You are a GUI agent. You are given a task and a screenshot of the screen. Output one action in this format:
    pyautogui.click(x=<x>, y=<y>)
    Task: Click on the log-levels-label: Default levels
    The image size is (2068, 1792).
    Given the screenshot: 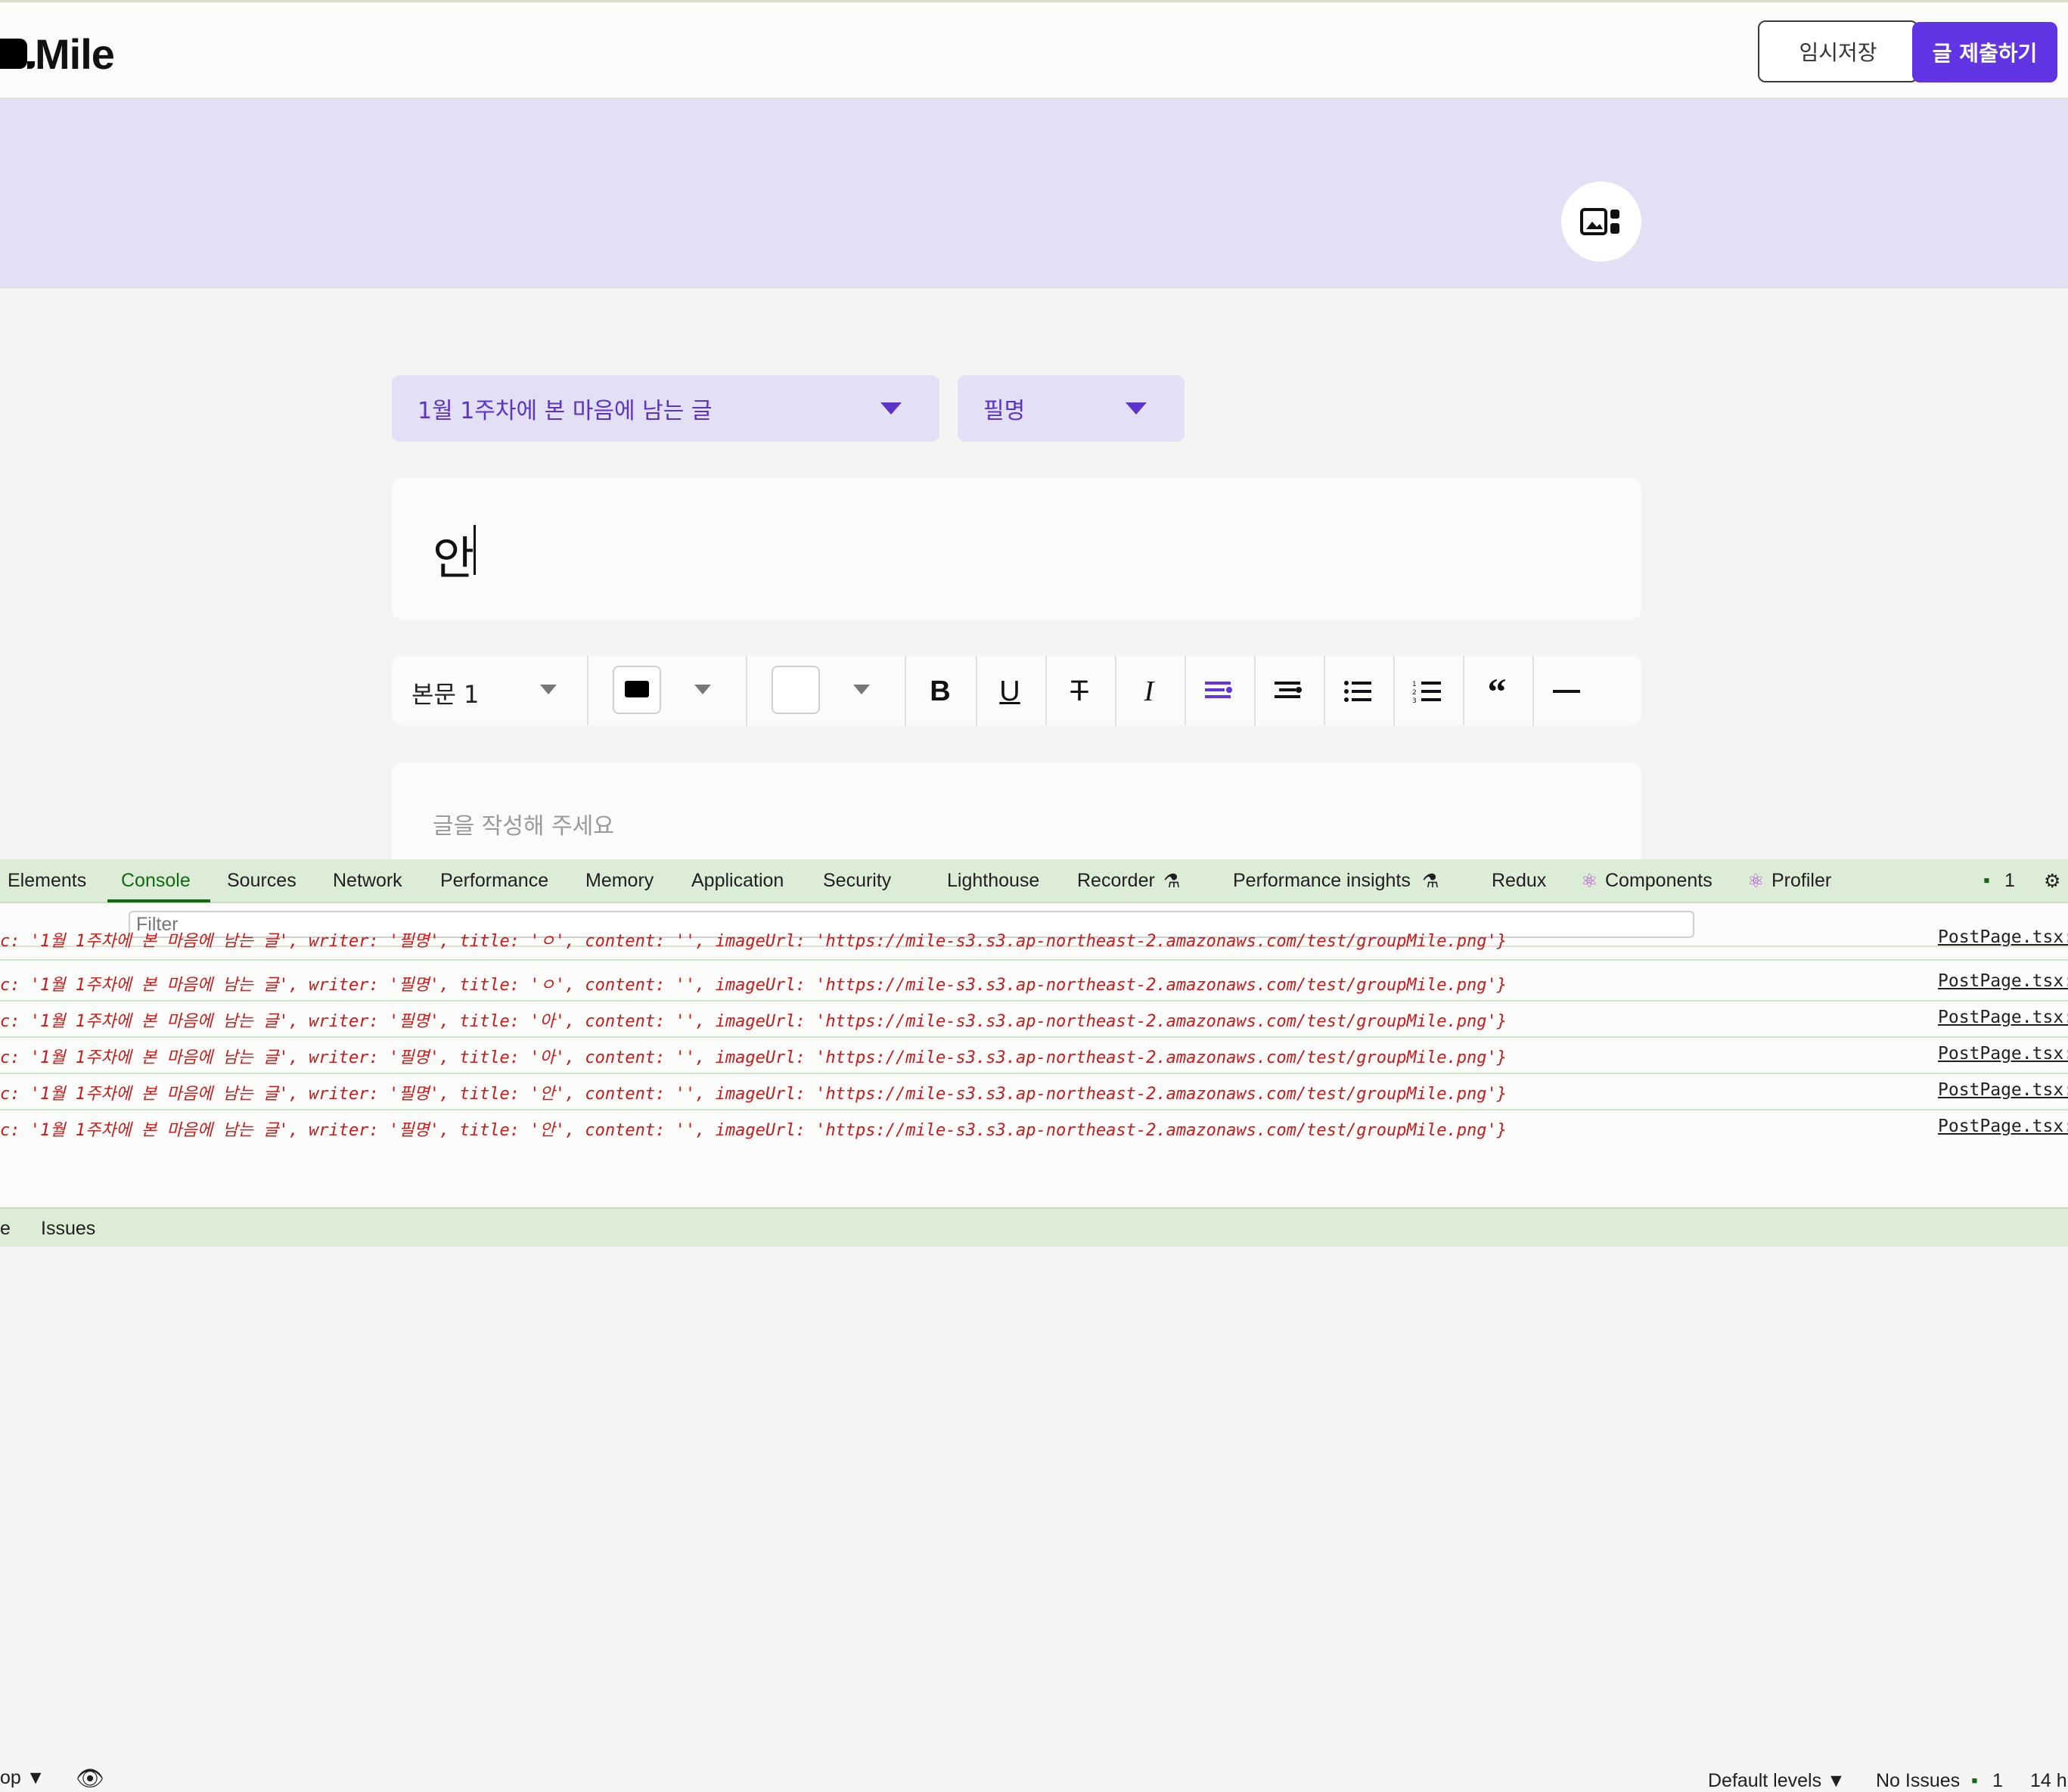 What is the action you would take?
    pyautogui.click(x=1765, y=1780)
    